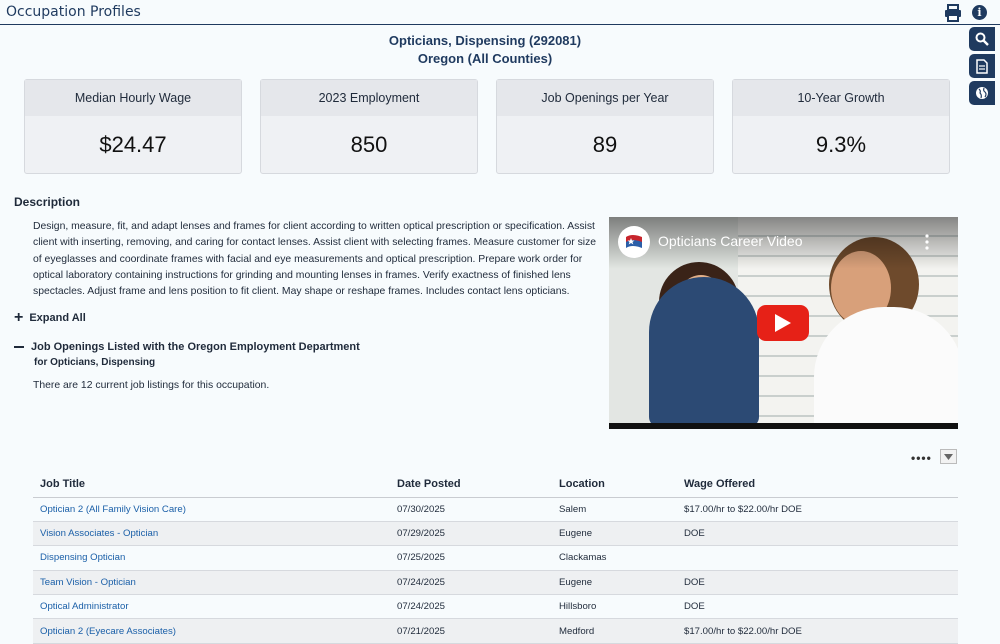 The image size is (1000, 644). What do you see at coordinates (471, 534) in the screenshot?
I see `date-cell: 07/29/2025` at bounding box center [471, 534].